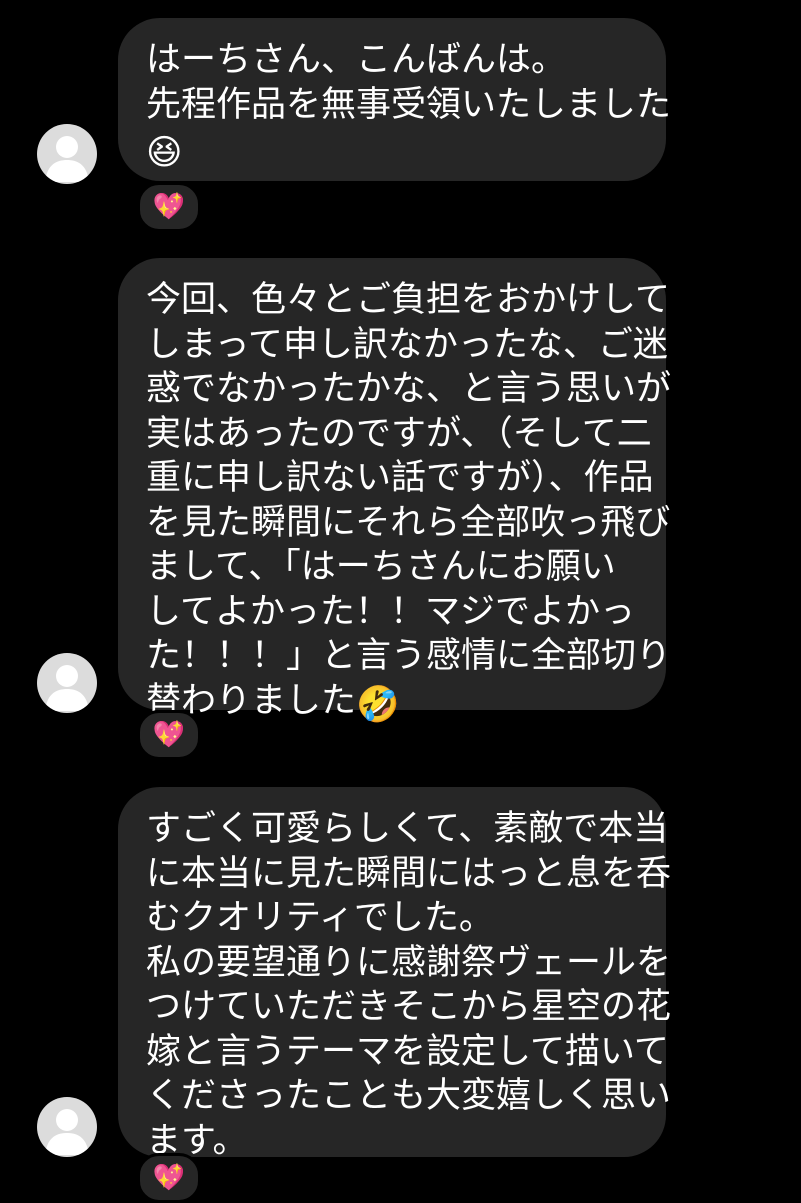 The height and width of the screenshot is (1203, 801). I want to click on message-line: 惑でなかったかな、と言う思いが, so click(409, 389).